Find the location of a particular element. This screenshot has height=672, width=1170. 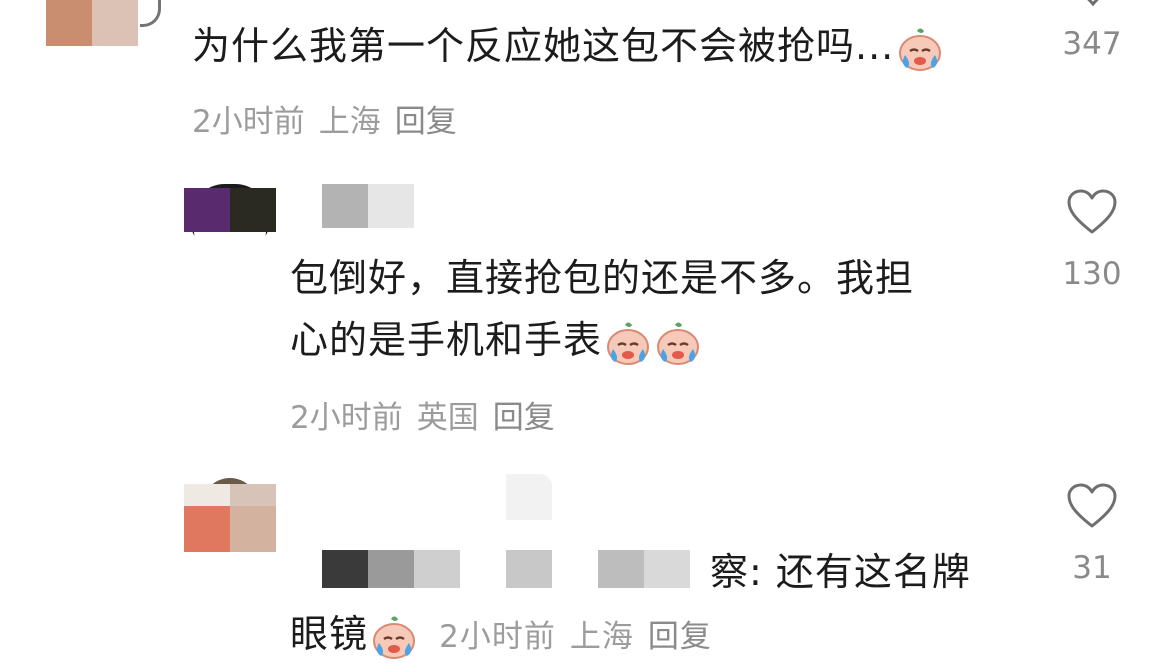

comment-meta: 2小时前 英国 回复 is located at coordinates (429, 414).